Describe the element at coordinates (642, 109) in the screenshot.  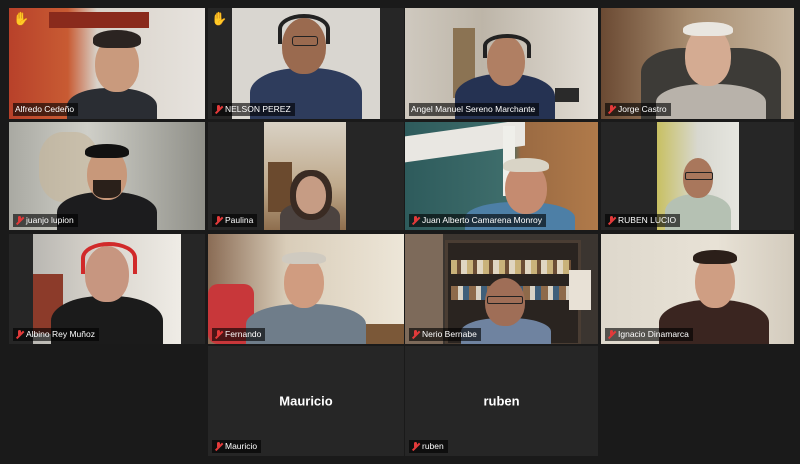
I see `participant-name: Jorge Castro` at that location.